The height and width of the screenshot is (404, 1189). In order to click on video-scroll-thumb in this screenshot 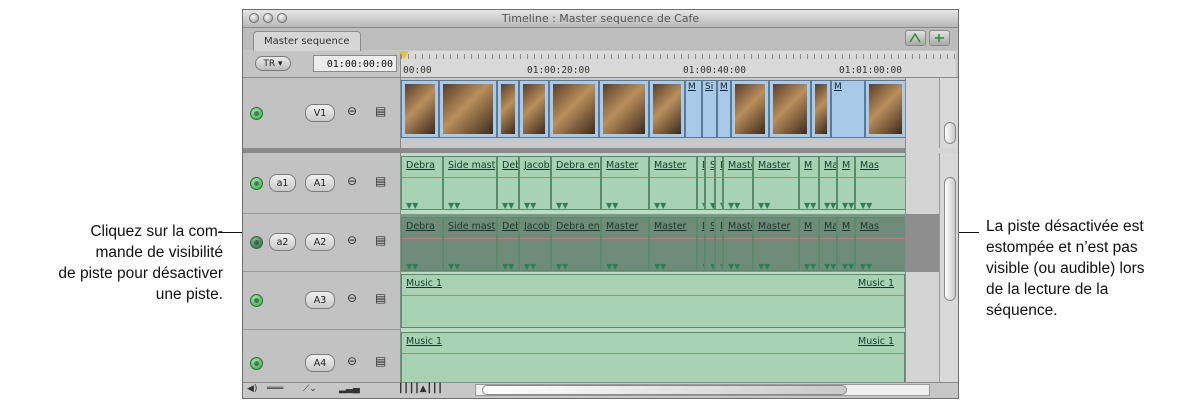, I will do `click(950, 133)`.